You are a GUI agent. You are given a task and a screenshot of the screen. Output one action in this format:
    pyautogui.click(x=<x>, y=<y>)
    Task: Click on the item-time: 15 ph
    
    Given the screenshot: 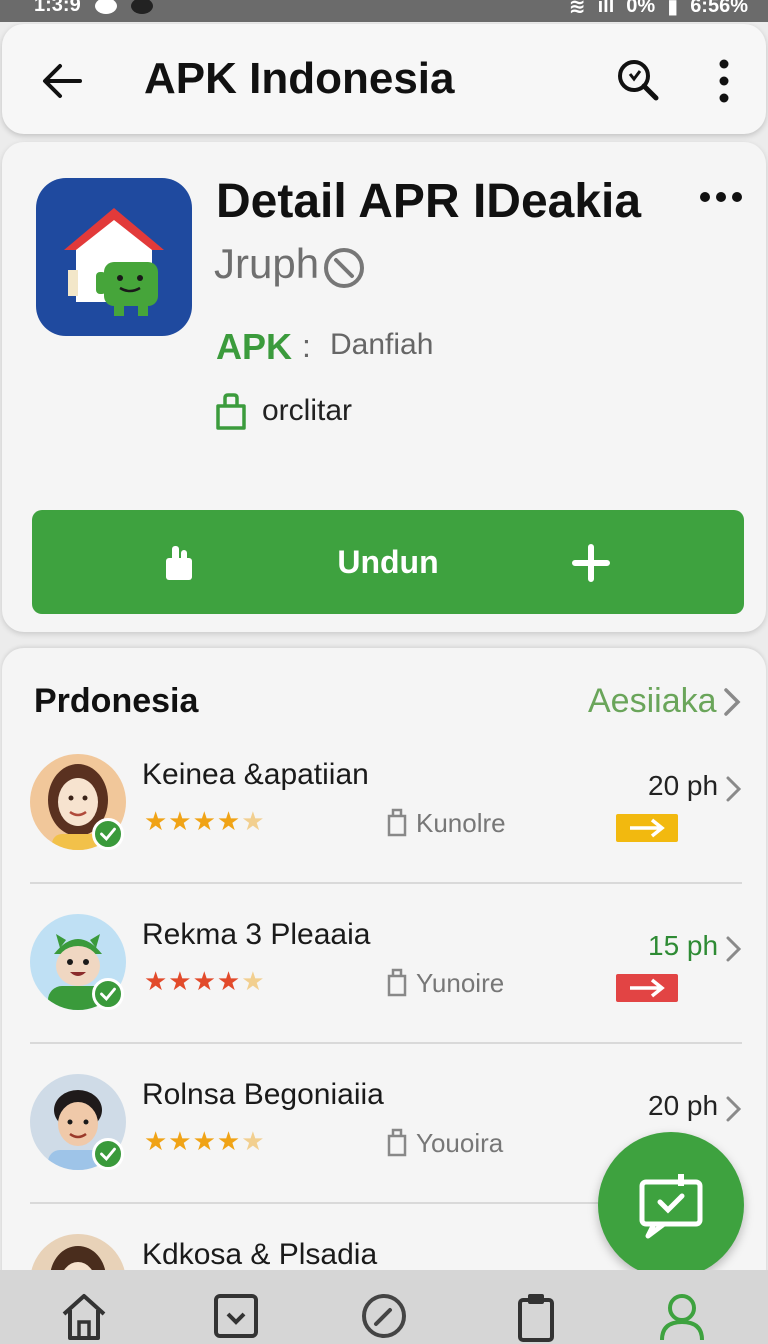 What is the action you would take?
    pyautogui.click(x=683, y=945)
    